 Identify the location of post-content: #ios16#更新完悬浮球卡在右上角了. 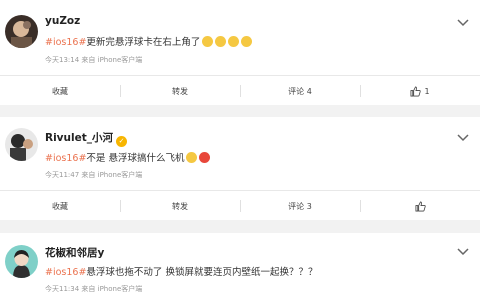
(149, 41).